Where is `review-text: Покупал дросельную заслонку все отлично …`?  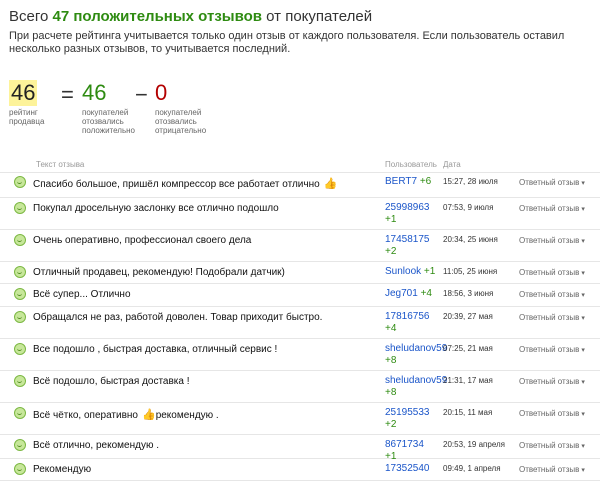
review-text: Покупал дросельную заслонку все отлично … is located at coordinates (156, 208).